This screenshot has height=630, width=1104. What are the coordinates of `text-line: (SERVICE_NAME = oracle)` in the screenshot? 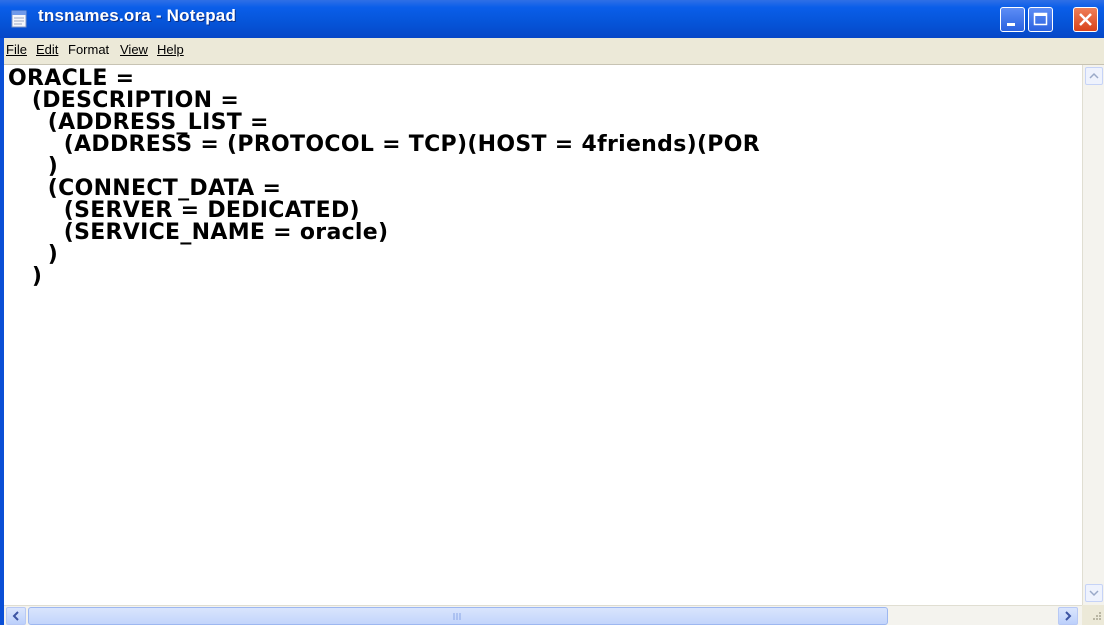 It's located at (198, 232).